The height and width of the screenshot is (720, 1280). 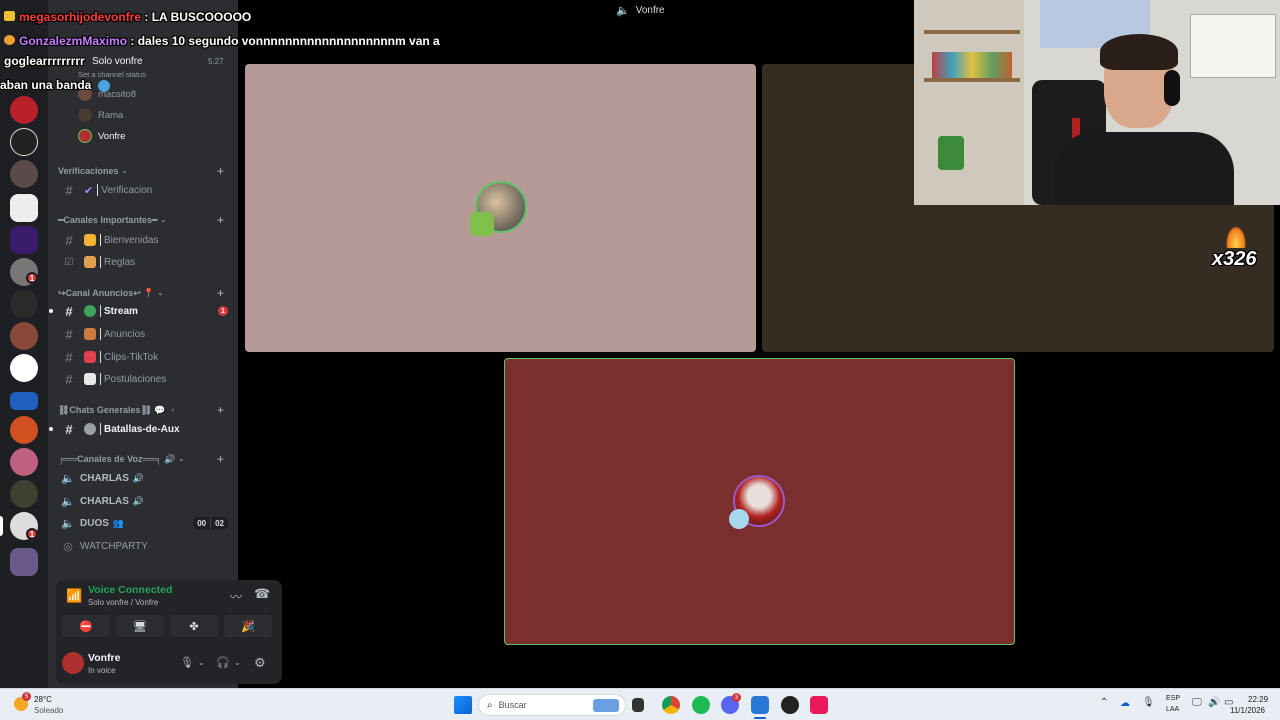 I want to click on weather-temp: 28°C, so click(x=43, y=699).